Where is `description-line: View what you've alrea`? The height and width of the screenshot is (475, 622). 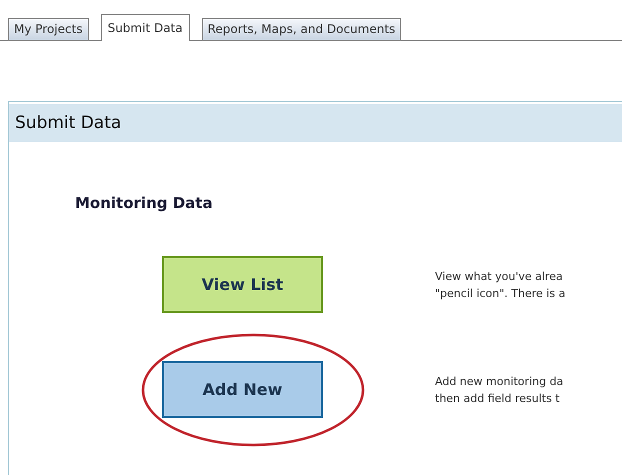 description-line: View what you've alrea is located at coordinates (499, 276).